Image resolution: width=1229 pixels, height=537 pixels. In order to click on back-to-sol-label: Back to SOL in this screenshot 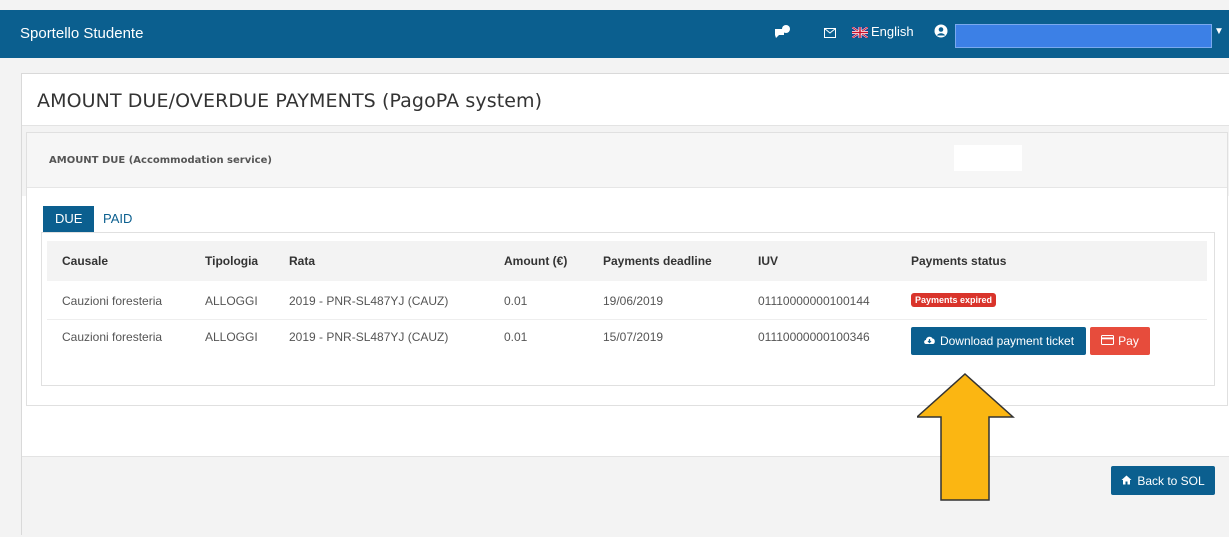, I will do `click(1171, 480)`.